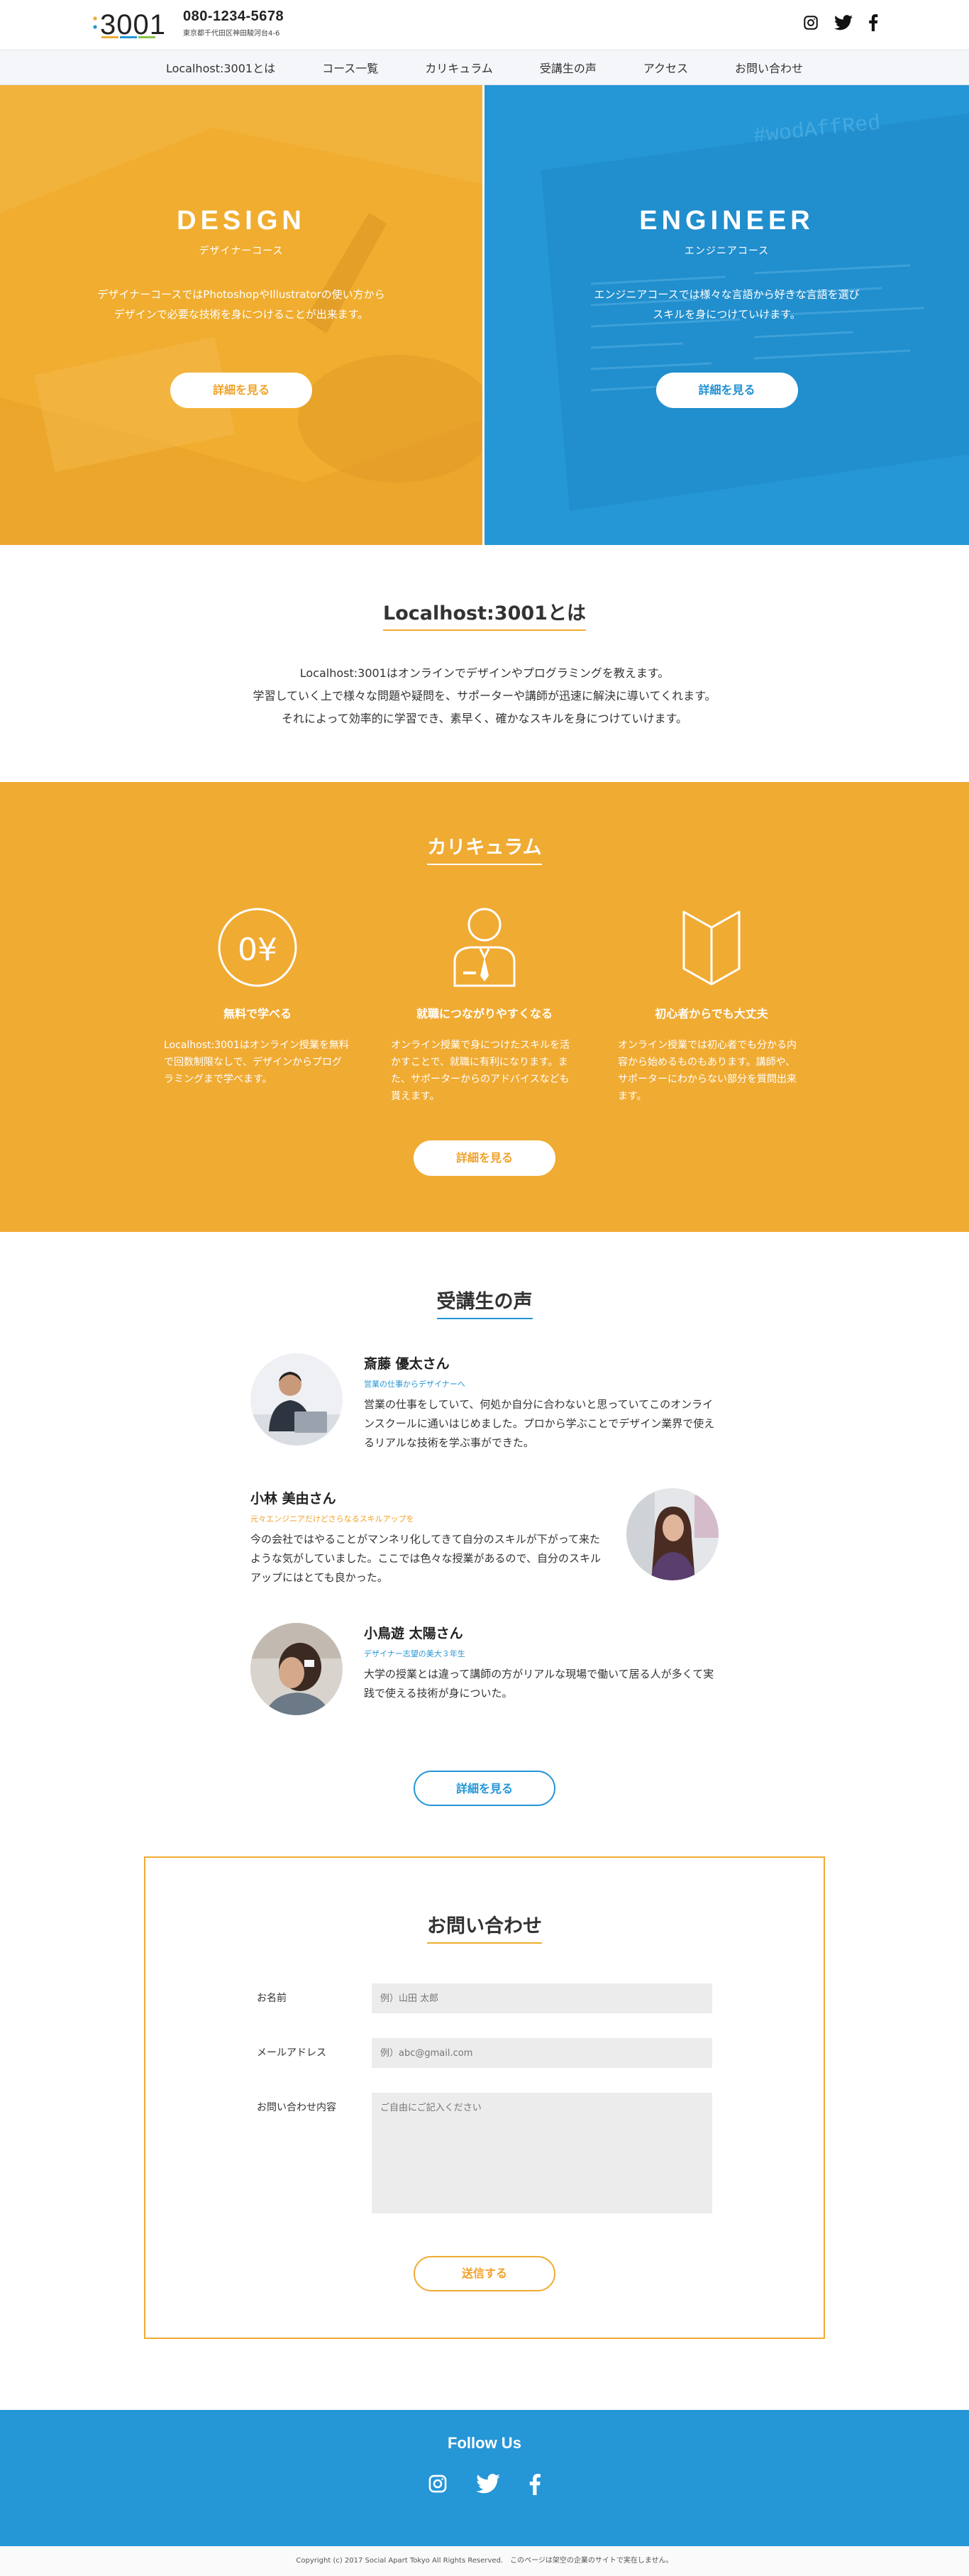  What do you see at coordinates (484, 25) in the screenshot?
I see `site-header: 3001 080-1234-5678 東京都千代田区神田駿河台4-6` at bounding box center [484, 25].